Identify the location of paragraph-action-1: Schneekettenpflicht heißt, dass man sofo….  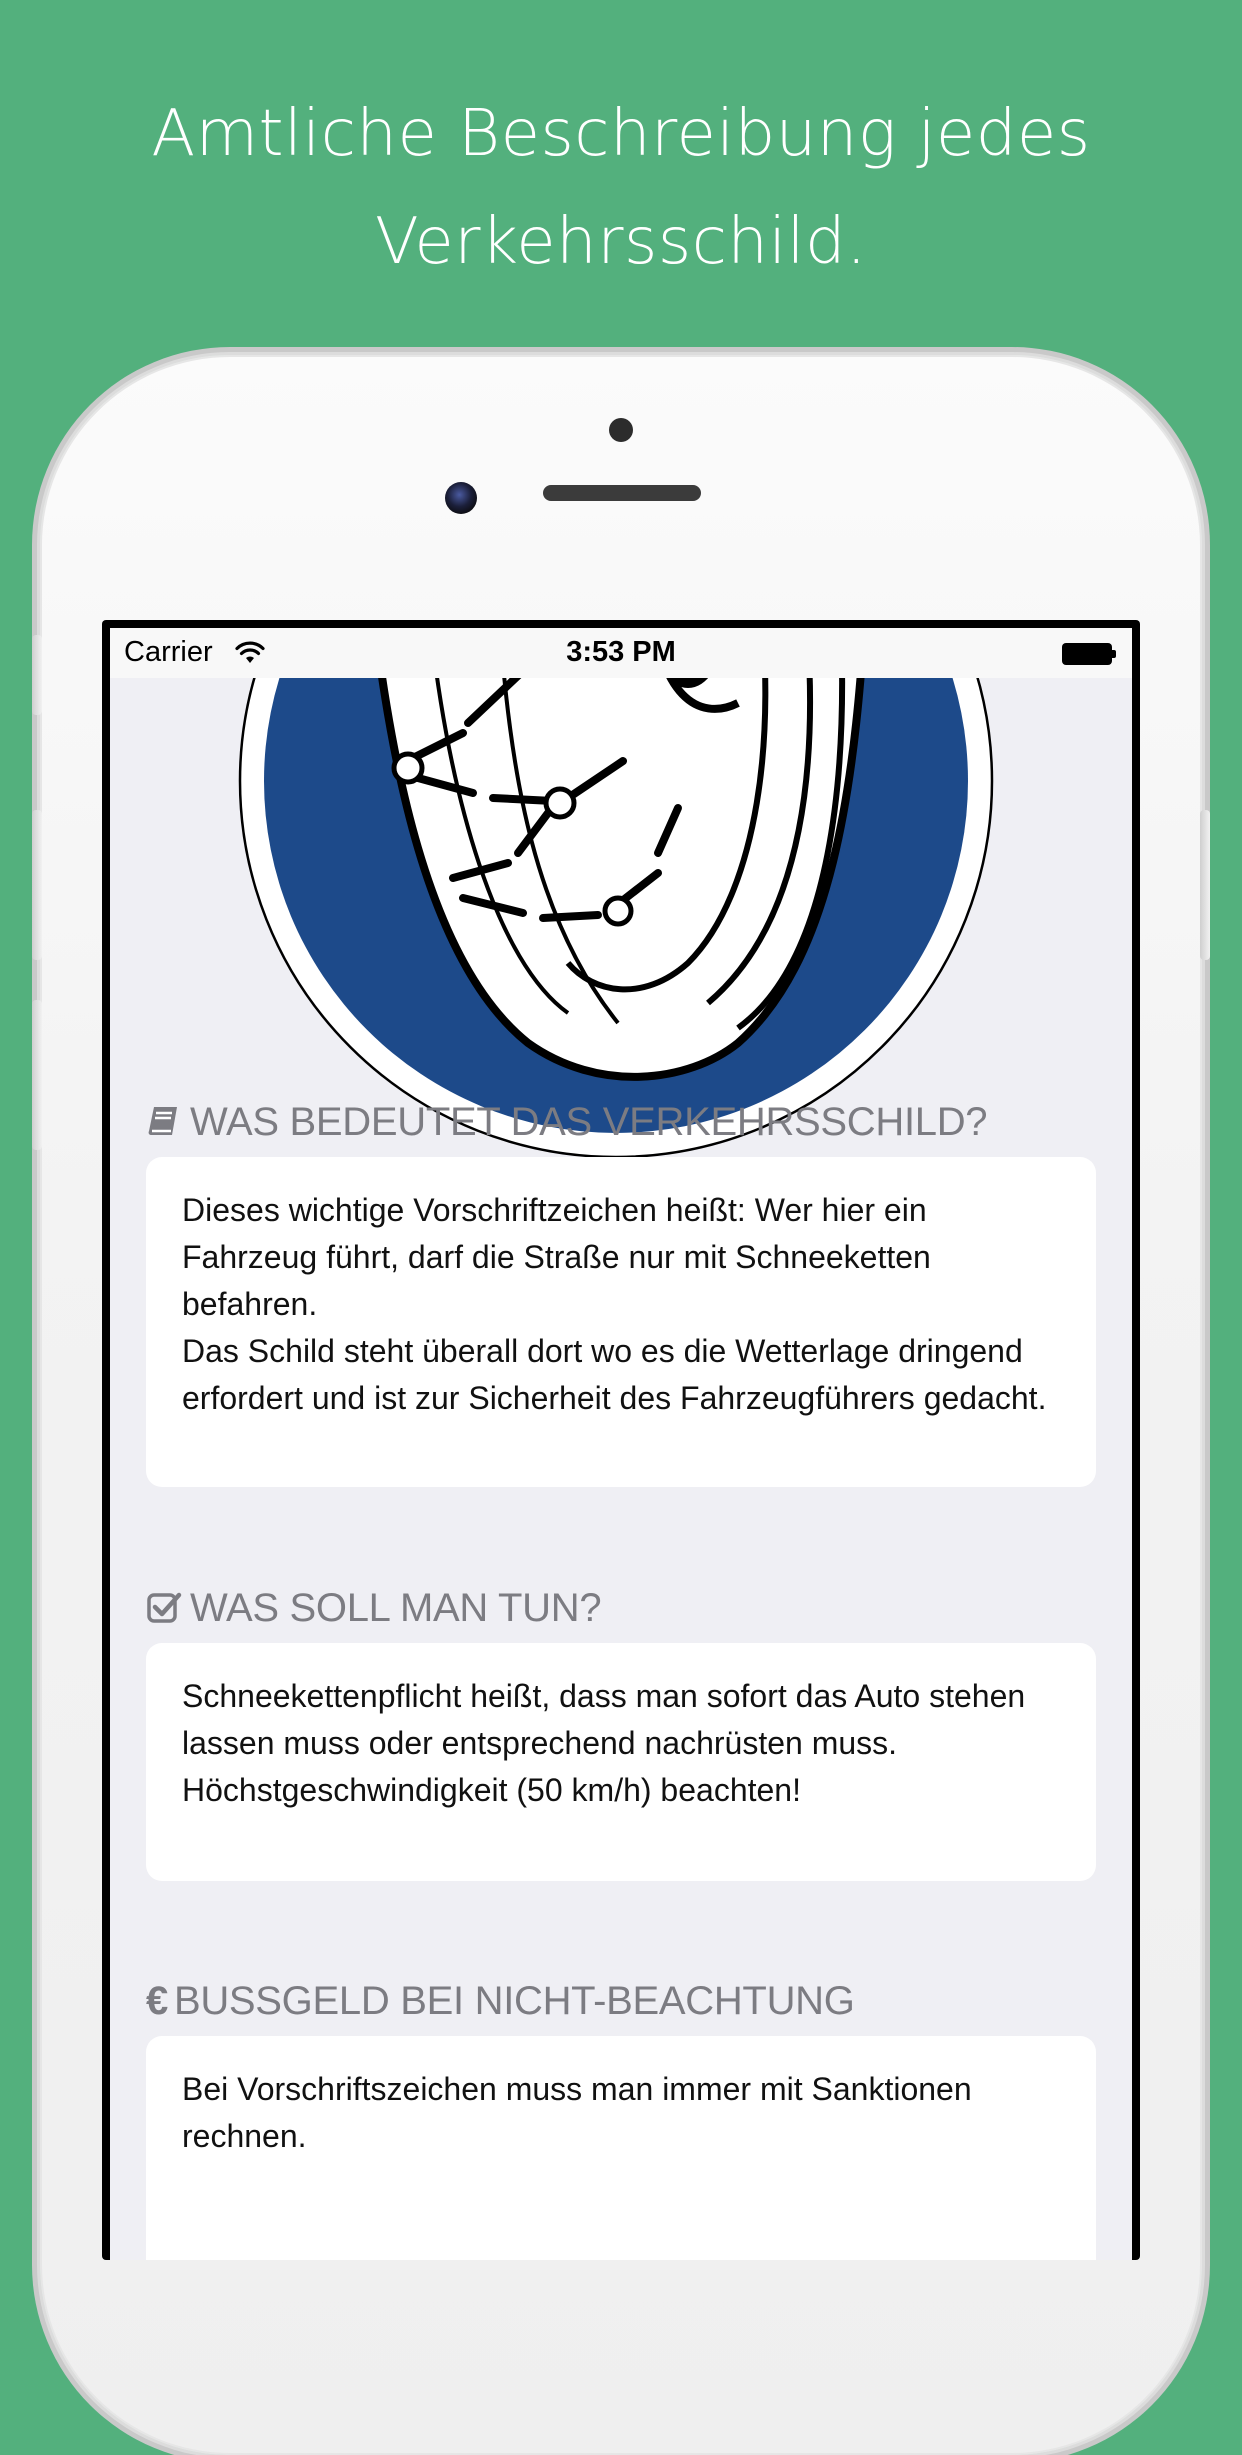
(604, 1719).